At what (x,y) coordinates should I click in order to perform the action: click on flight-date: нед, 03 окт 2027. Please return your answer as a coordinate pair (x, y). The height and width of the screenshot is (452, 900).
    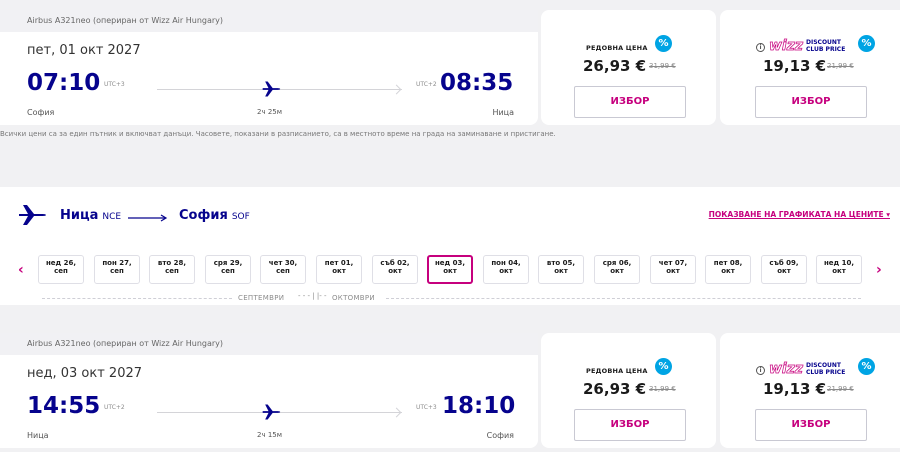
    Looking at the image, I should click on (85, 373).